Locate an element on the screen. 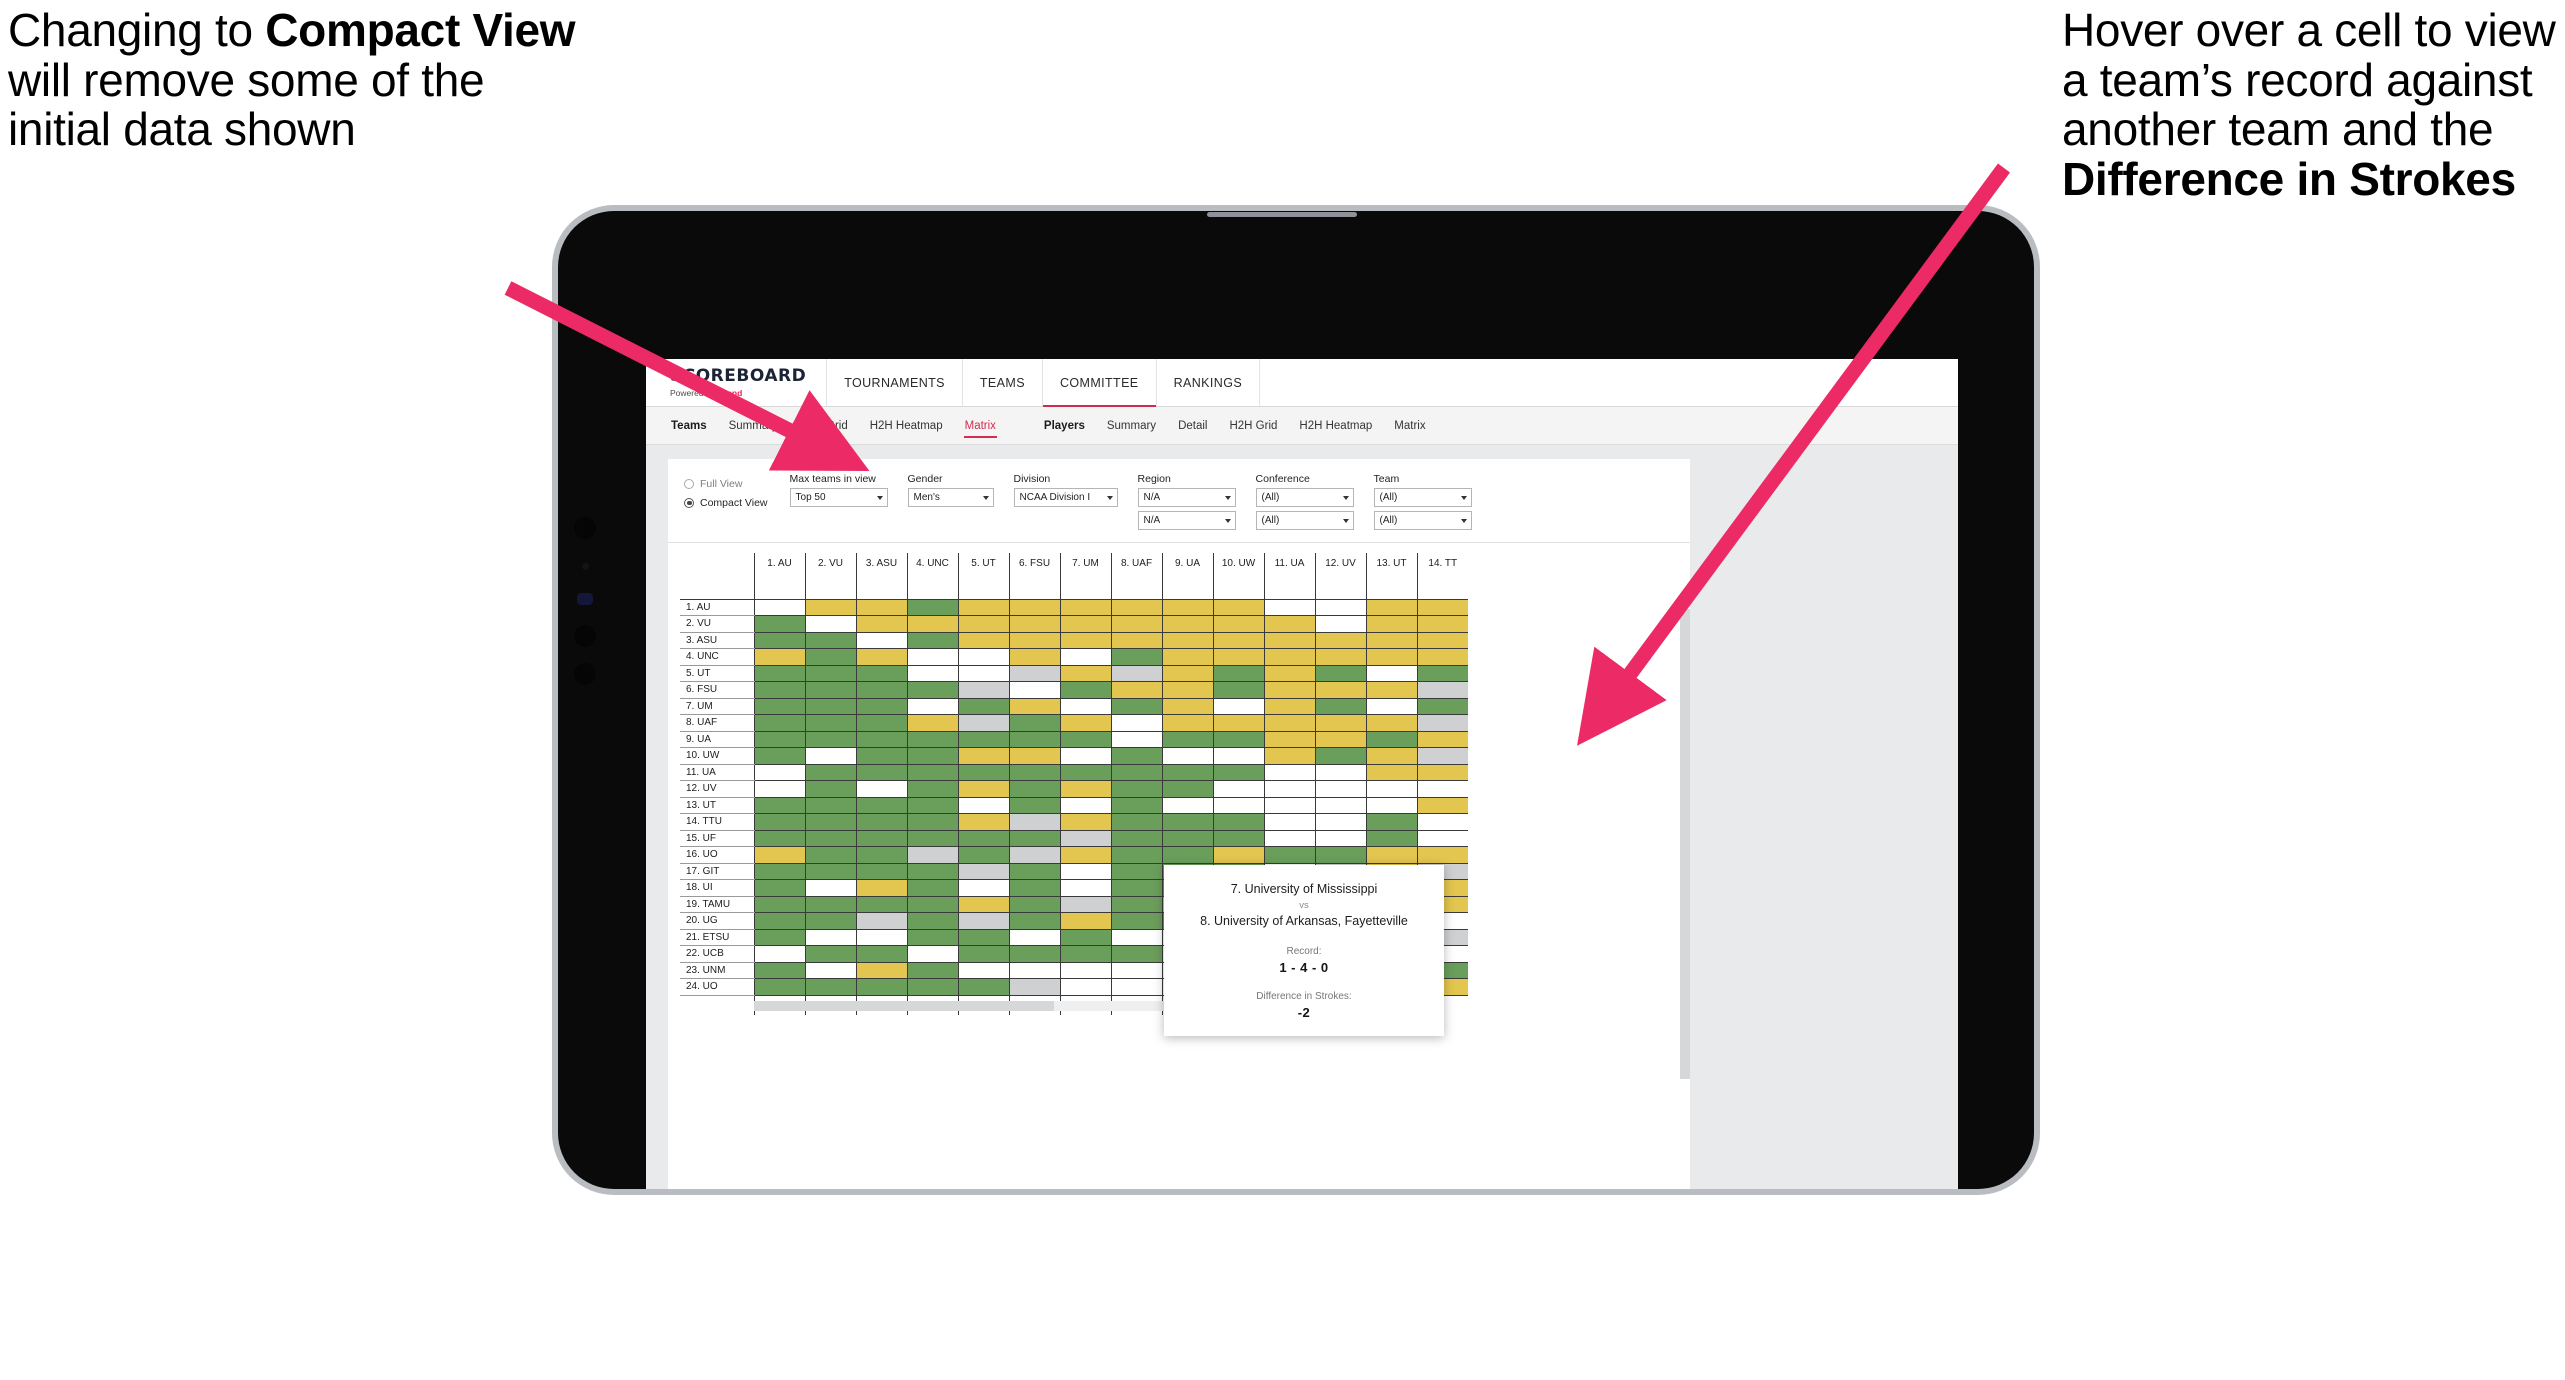 The height and width of the screenshot is (1380, 2565). subnav-players-detail: Detail is located at coordinates (1192, 425).